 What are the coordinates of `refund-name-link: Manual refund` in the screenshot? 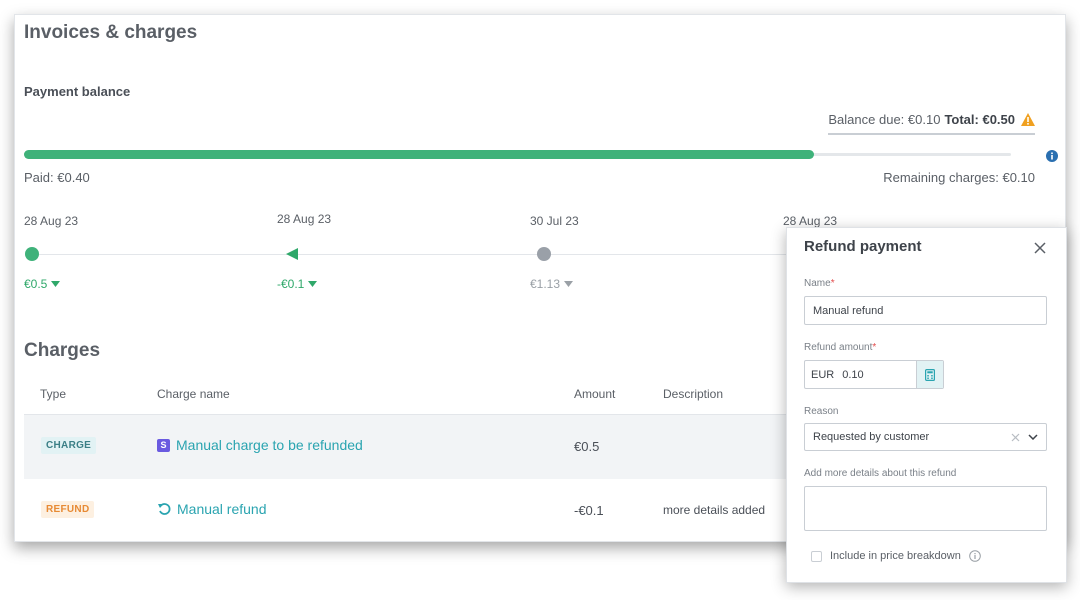 It's located at (212, 509).